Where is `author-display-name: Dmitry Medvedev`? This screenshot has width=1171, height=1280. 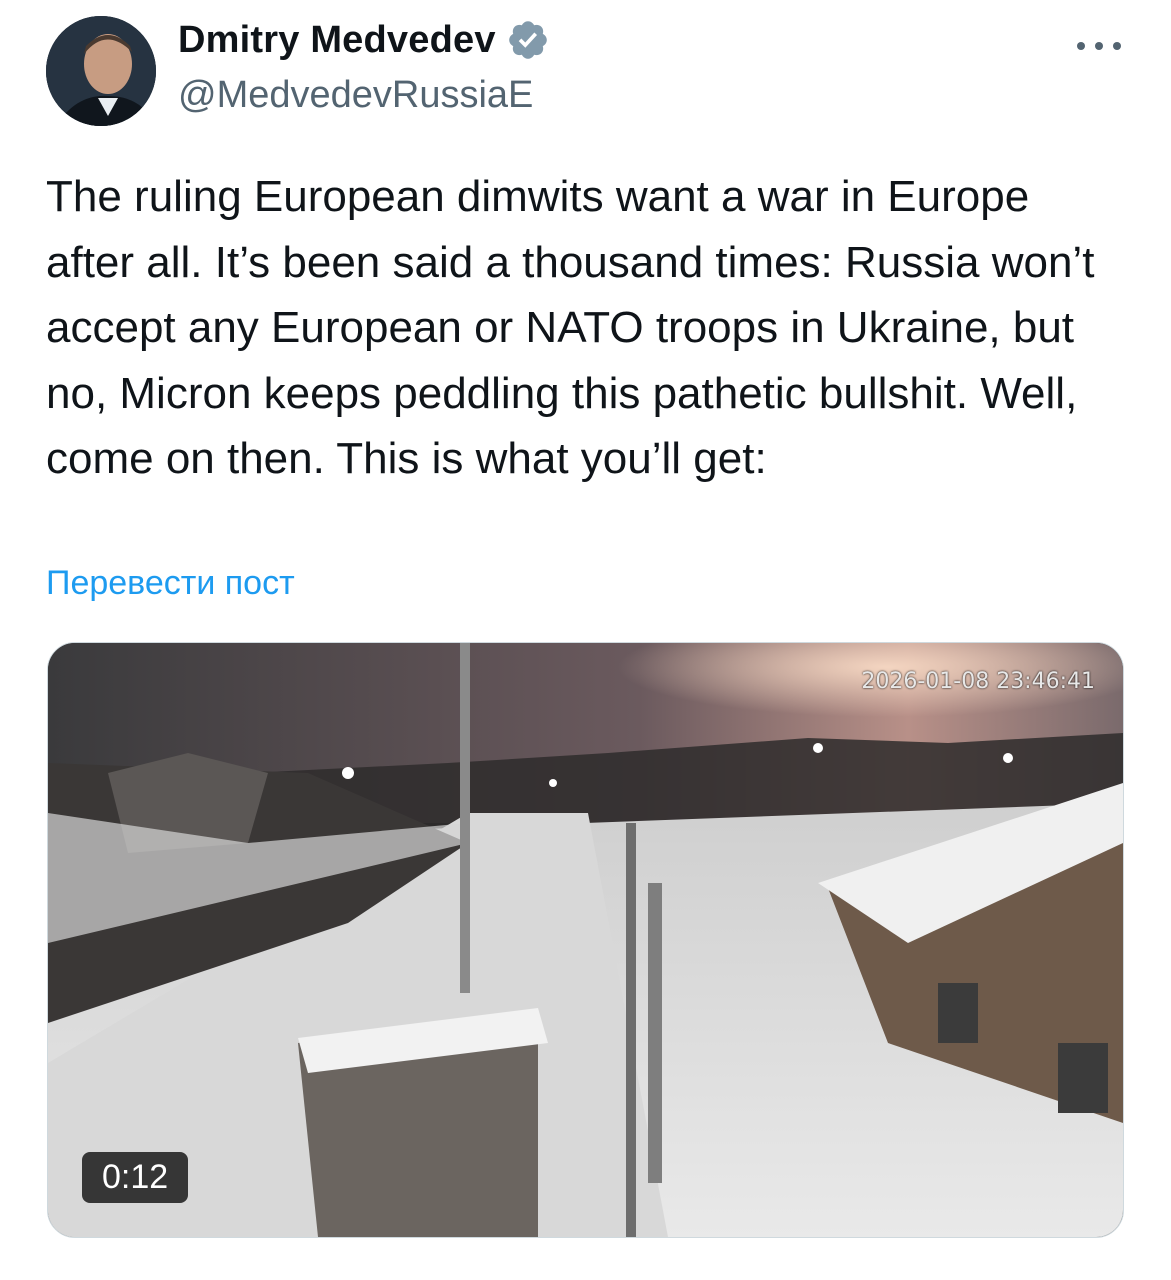 author-display-name: Dmitry Medvedev is located at coordinates (337, 40).